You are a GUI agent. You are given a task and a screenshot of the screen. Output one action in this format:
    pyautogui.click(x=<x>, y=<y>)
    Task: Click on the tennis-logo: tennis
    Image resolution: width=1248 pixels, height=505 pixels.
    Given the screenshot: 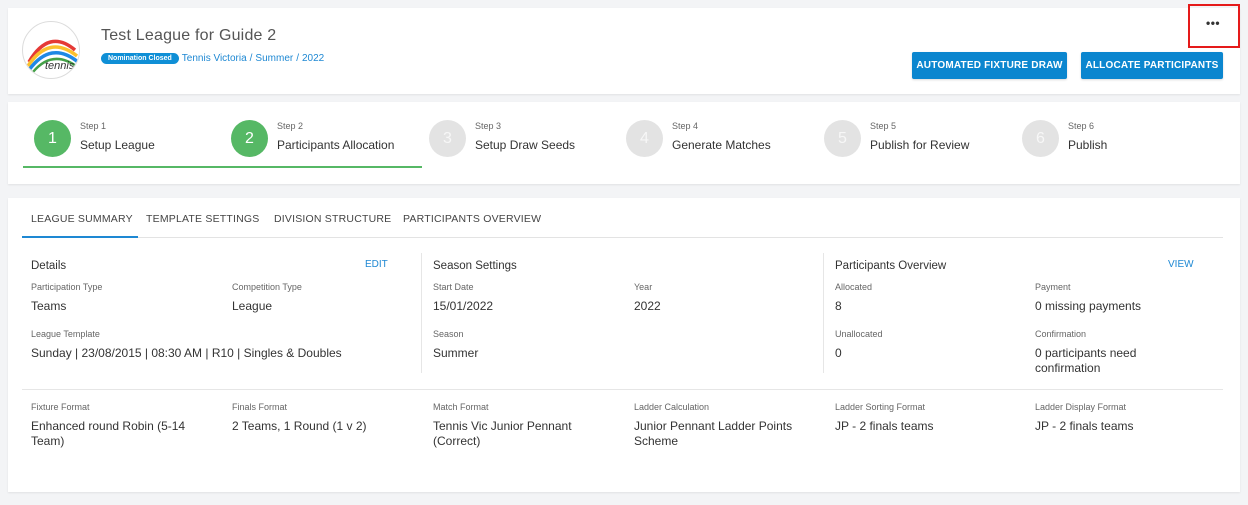 What is the action you would take?
    pyautogui.click(x=51, y=50)
    